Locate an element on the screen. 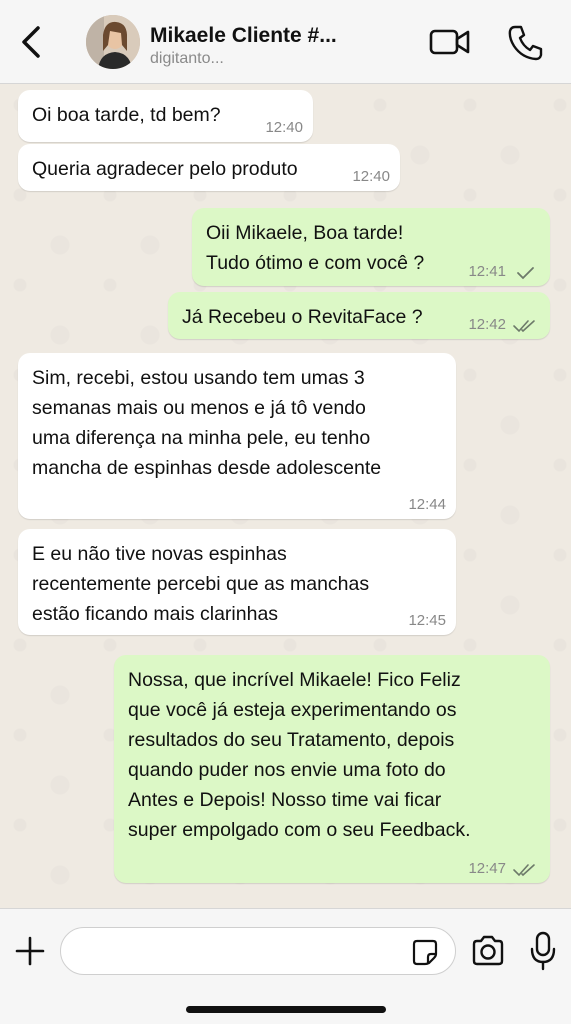 The image size is (571, 1024). phone-icon is located at coordinates (525, 43).